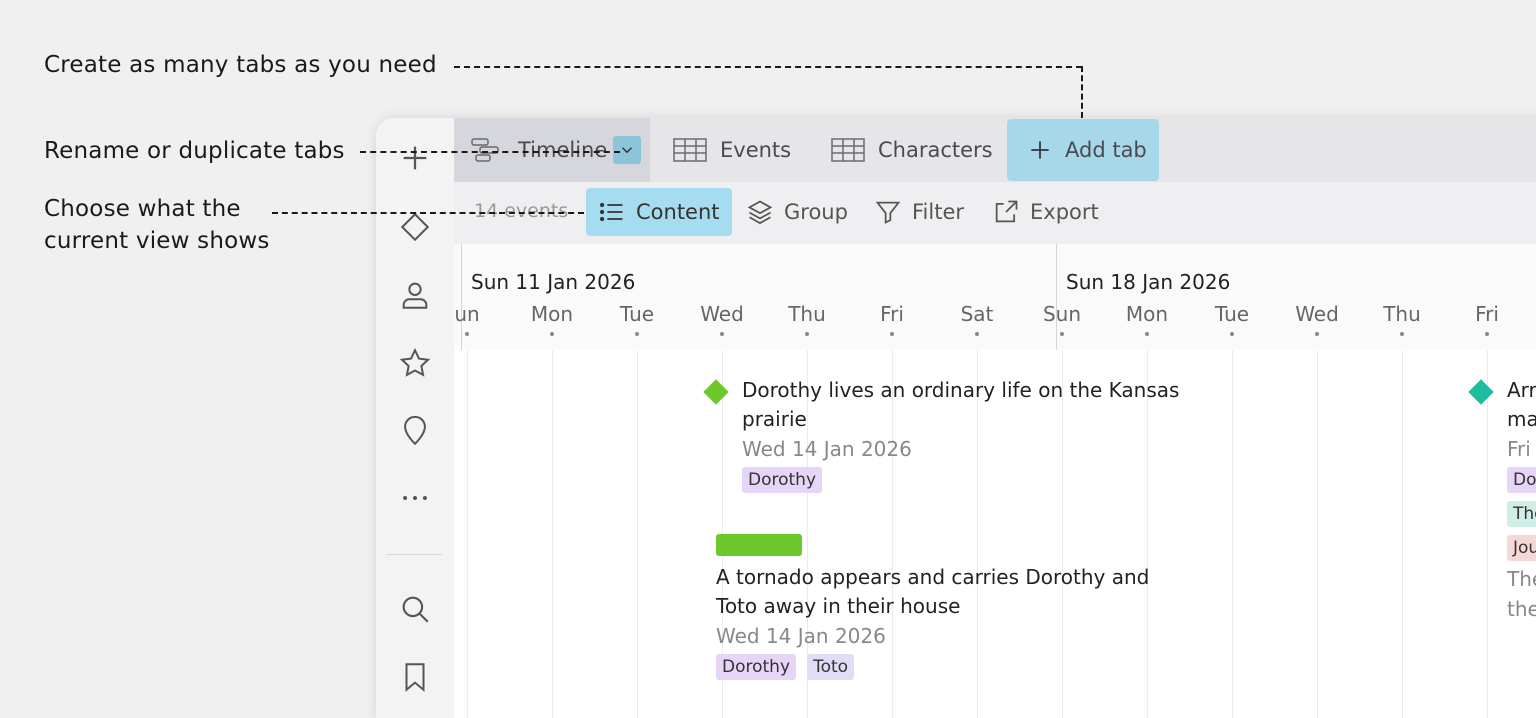 This screenshot has width=1536, height=718. Describe the element at coordinates (490, 152) in the screenshot. I see `annotation-rename-line` at that location.